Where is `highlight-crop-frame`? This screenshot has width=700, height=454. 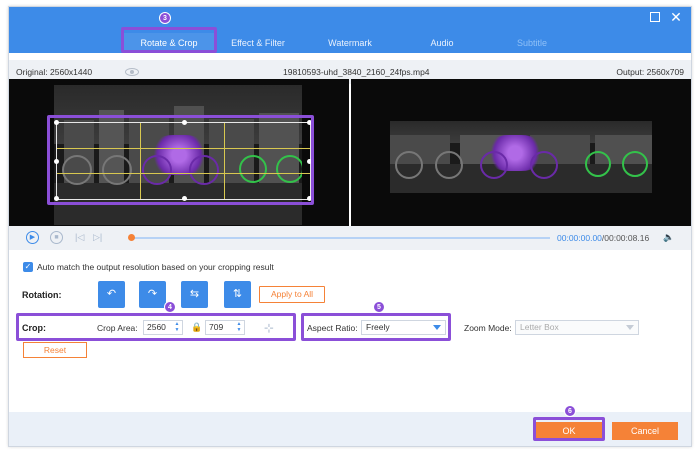 highlight-crop-frame is located at coordinates (180, 160).